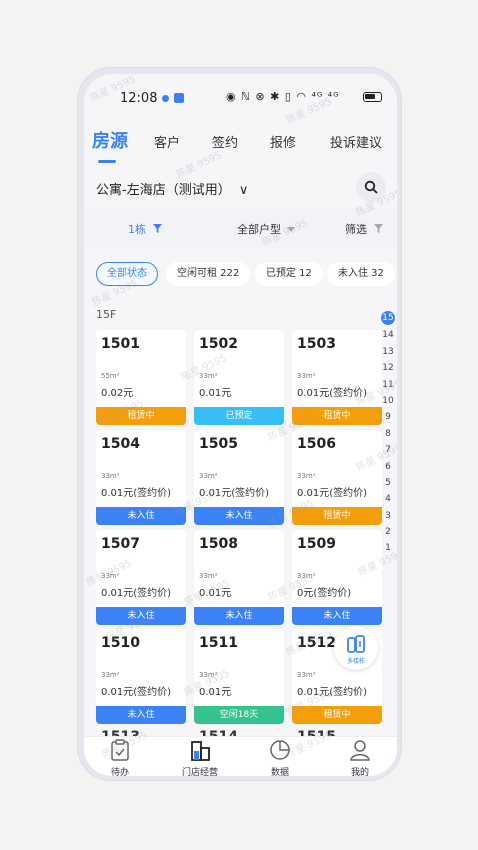  Describe the element at coordinates (141, 477) in the screenshot. I see `room-card: 1504 33m² 0.01元(签约价) 未入住` at that location.